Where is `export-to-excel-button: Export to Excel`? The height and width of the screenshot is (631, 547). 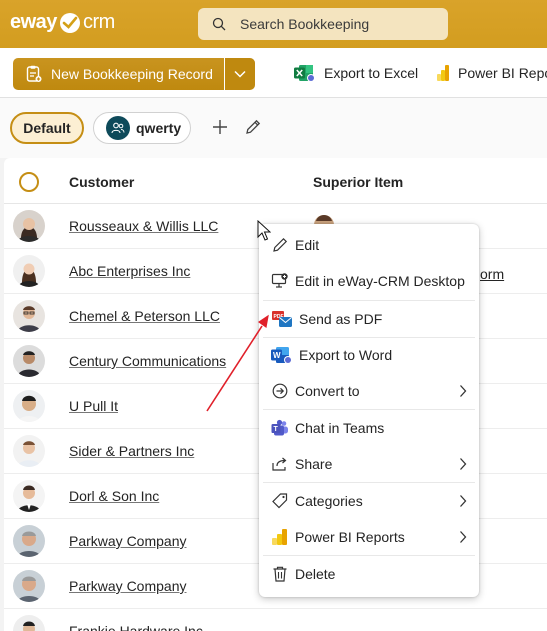 export-to-excel-button: Export to Excel is located at coordinates (356, 73).